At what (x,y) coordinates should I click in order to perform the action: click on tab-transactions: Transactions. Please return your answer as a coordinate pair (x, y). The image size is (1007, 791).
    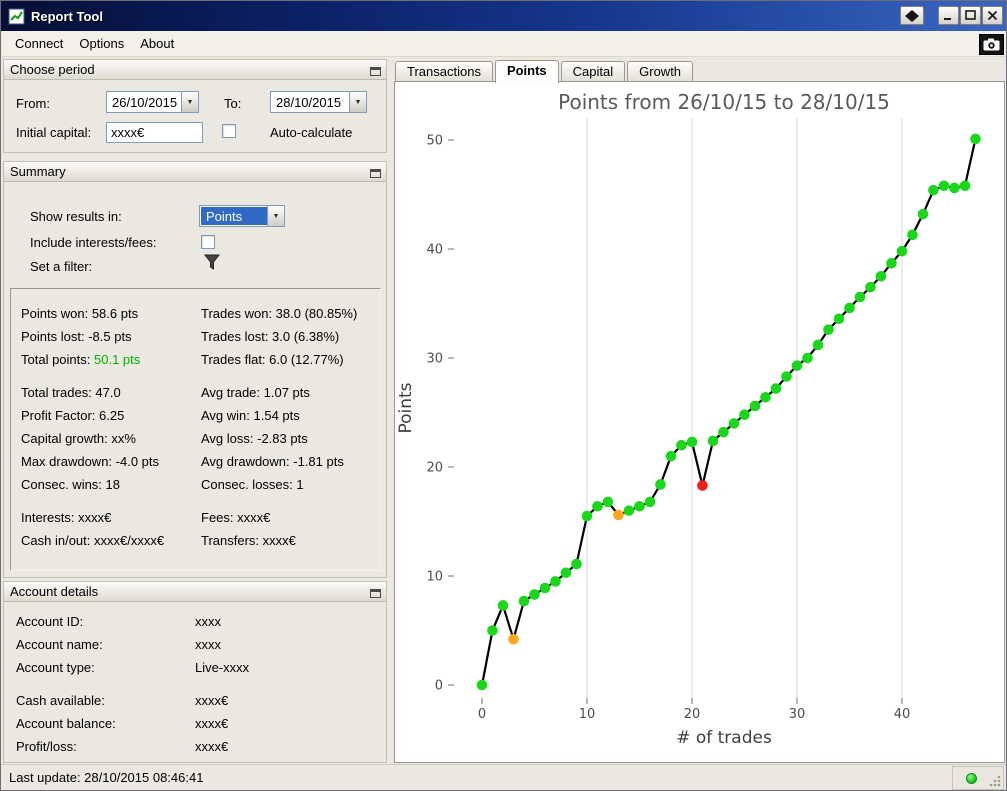
    Looking at the image, I should click on (444, 71).